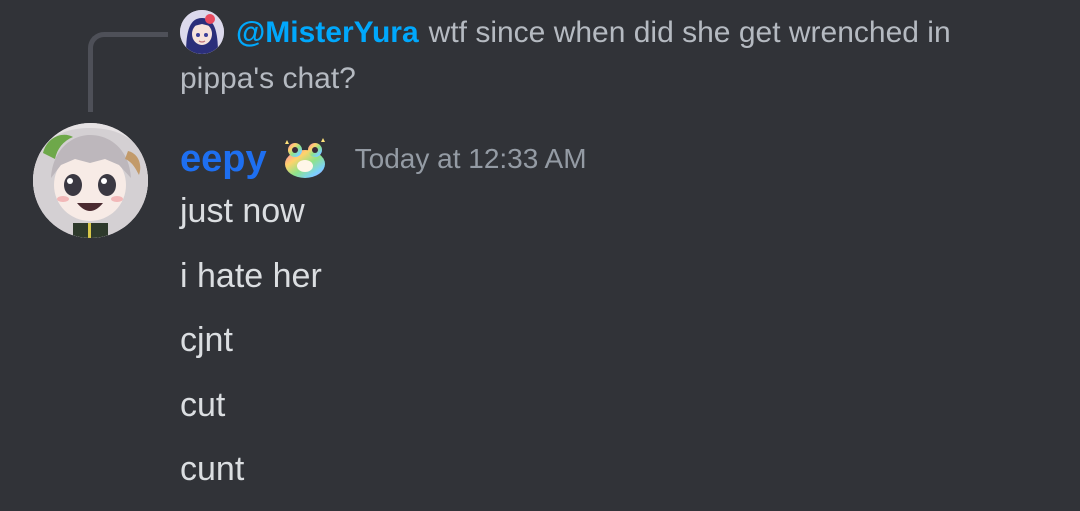 The height and width of the screenshot is (511, 1080). What do you see at coordinates (223, 159) in the screenshot?
I see `username: eepy` at bounding box center [223, 159].